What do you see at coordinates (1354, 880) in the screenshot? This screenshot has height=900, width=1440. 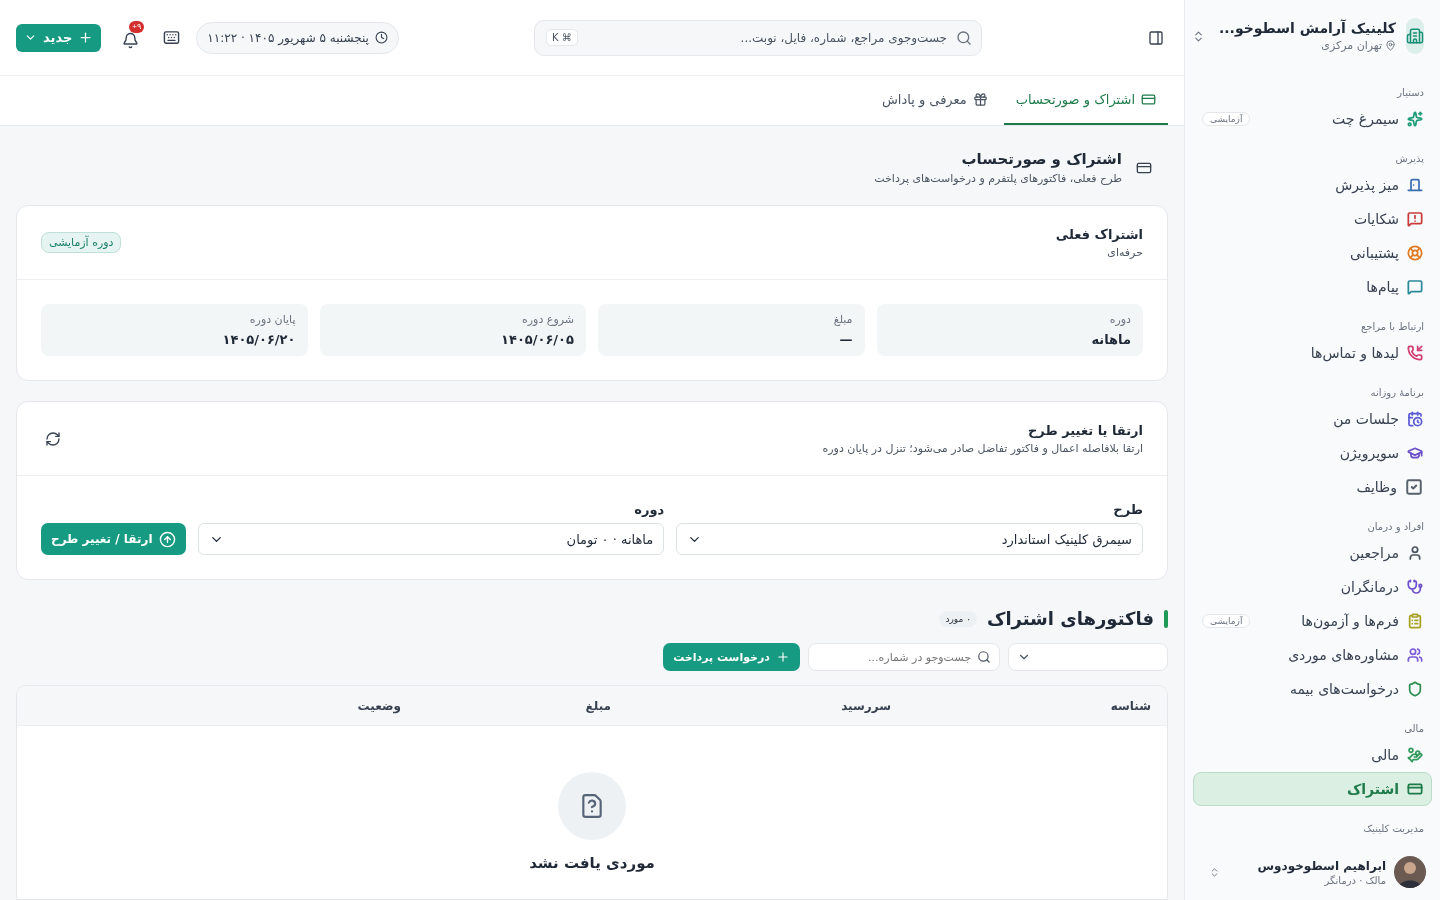 I see `user-role: مالک · درمانگر` at bounding box center [1354, 880].